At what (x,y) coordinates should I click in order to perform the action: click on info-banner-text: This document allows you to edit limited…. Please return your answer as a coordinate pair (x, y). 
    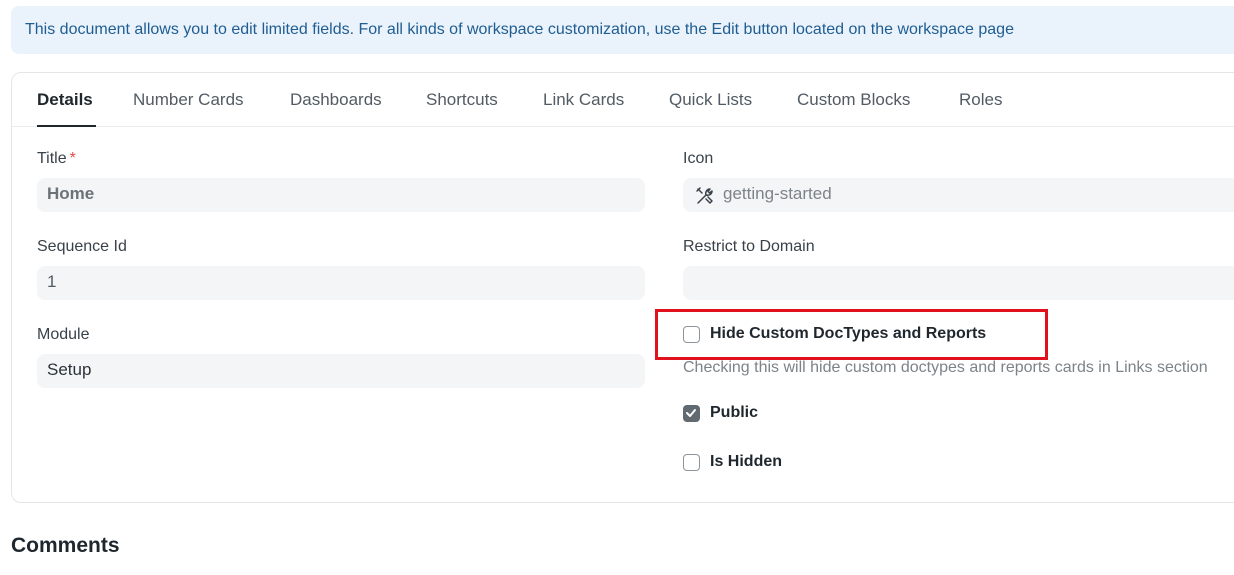
    Looking at the image, I should click on (519, 29).